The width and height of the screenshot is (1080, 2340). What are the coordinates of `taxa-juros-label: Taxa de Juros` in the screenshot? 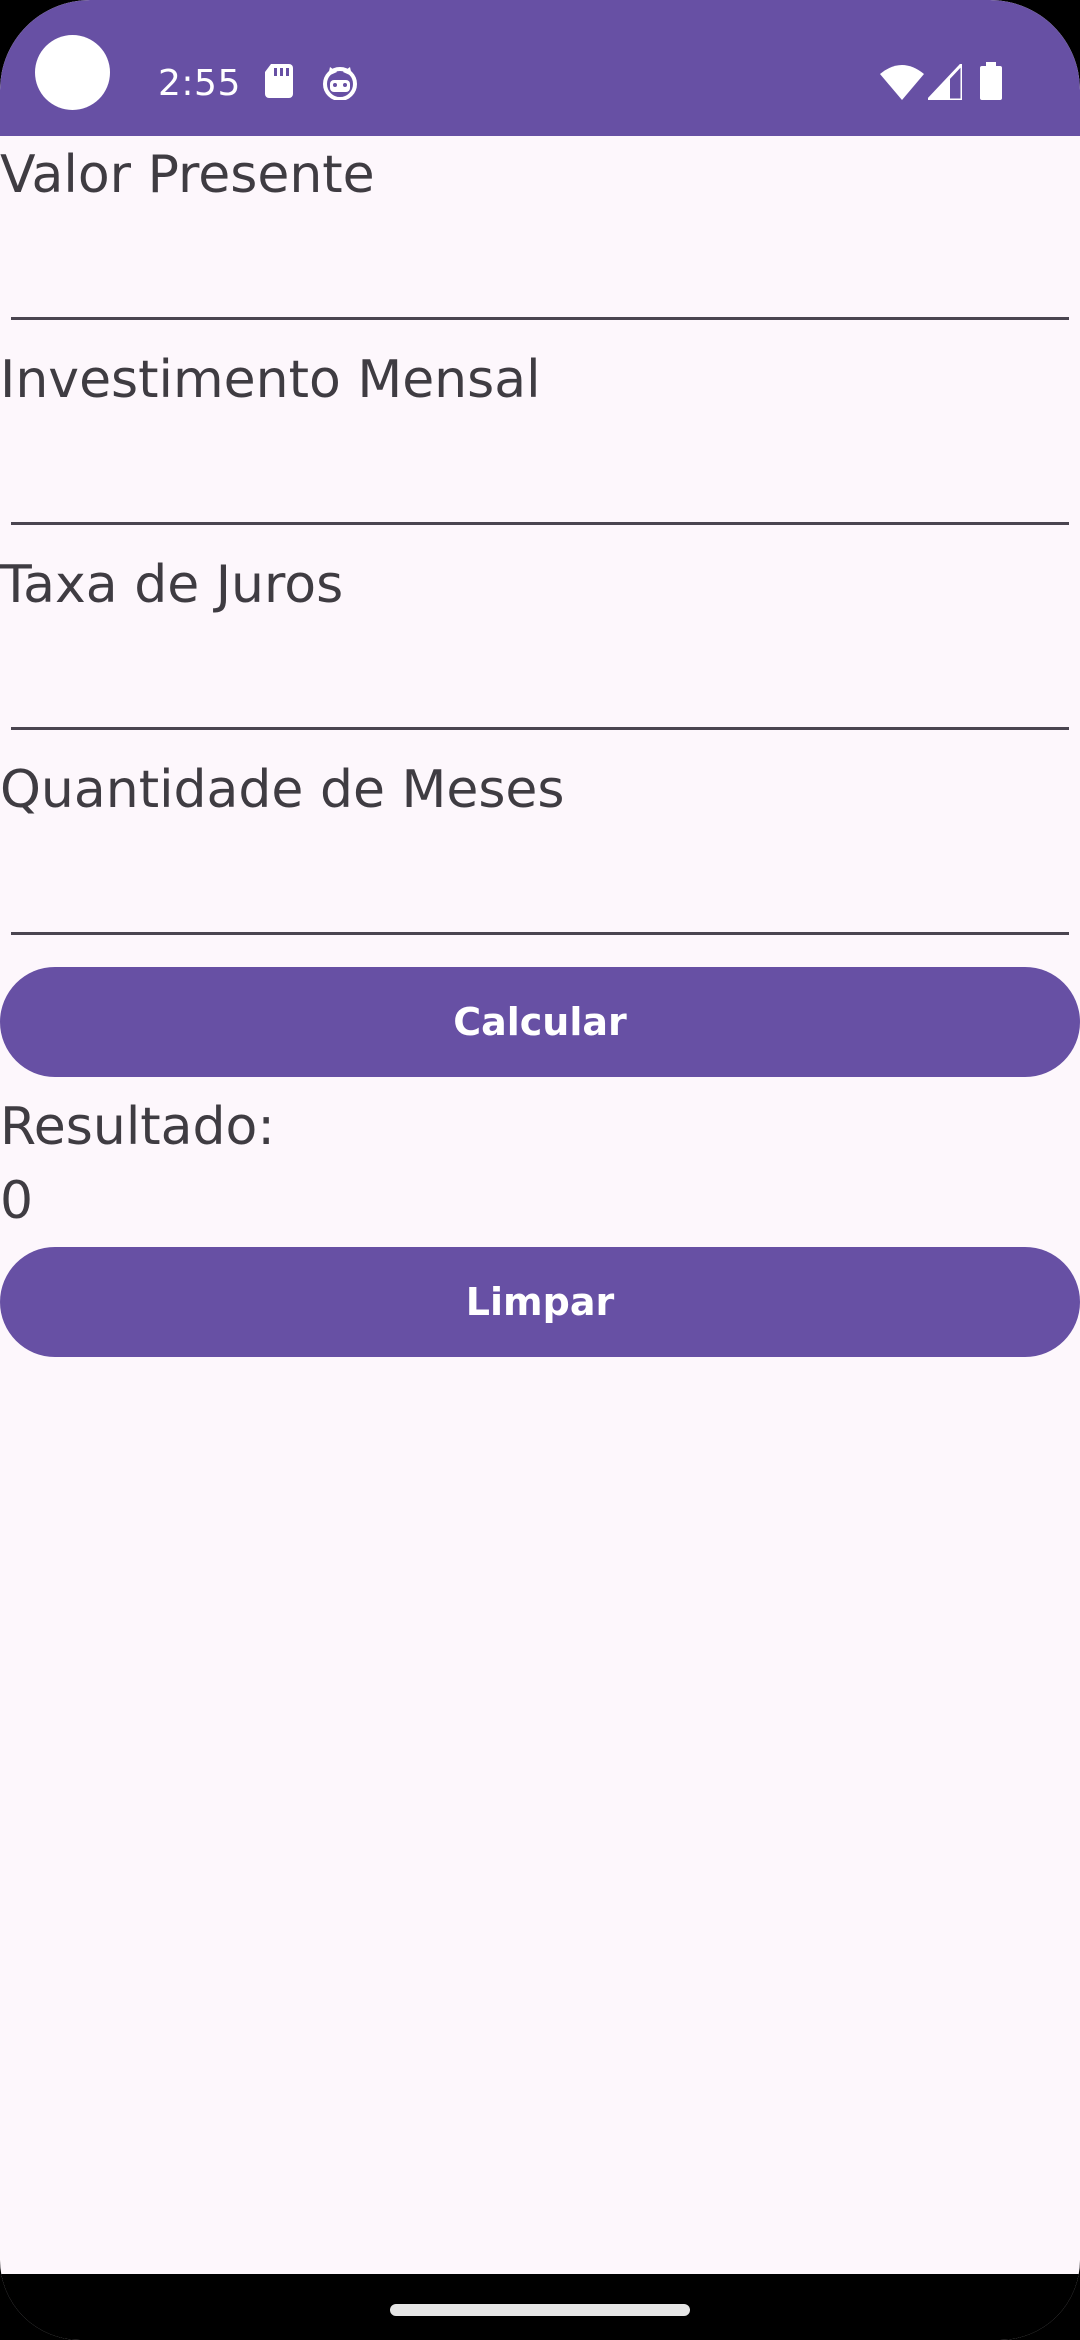 It's located at (172, 585).